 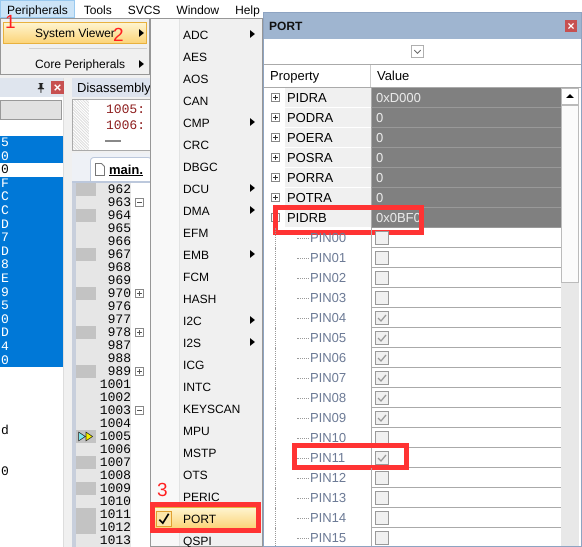 I want to click on menu-item: FCM, so click(x=220, y=276).